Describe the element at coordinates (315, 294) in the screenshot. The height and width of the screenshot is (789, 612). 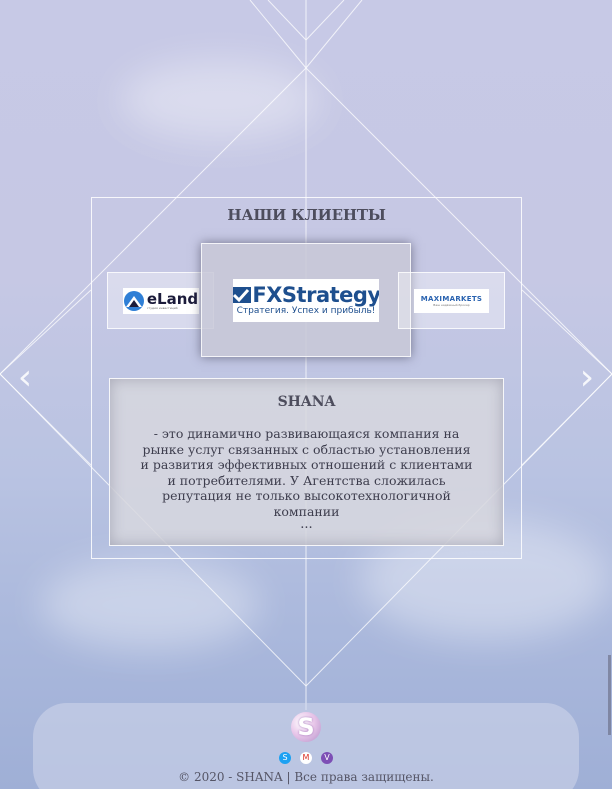
I see `fxstrategy-name: FXStrategy` at that location.